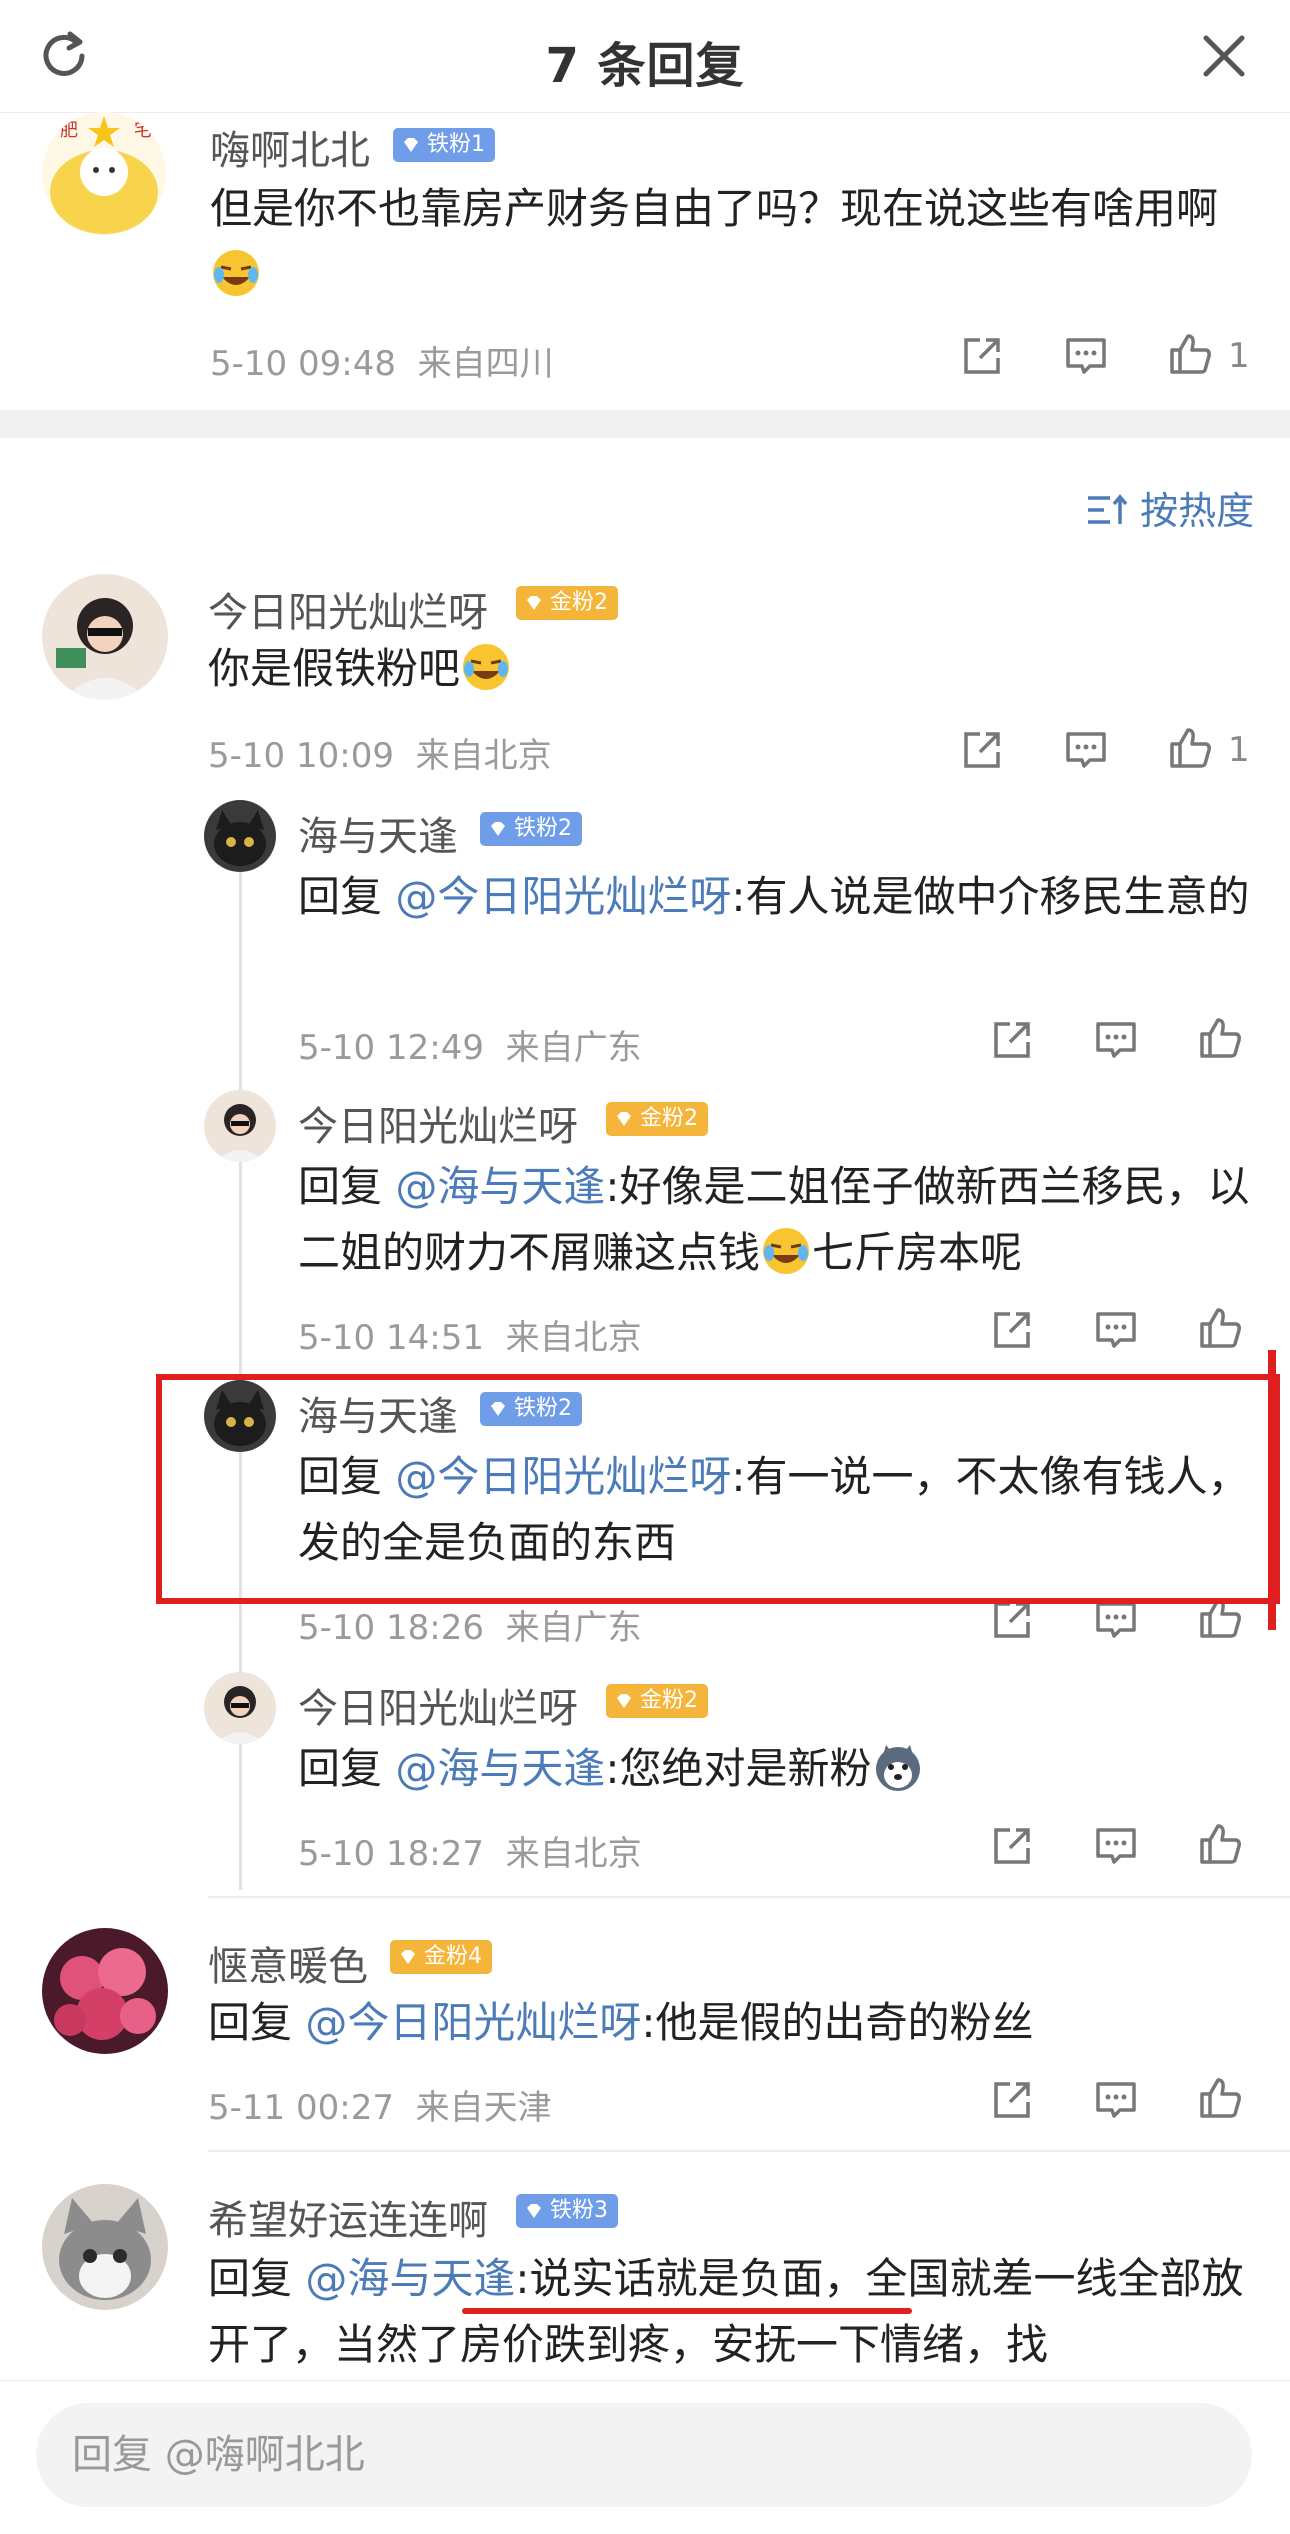  Describe the element at coordinates (378, 833) in the screenshot. I see `comment-username: 海与天逢` at that location.